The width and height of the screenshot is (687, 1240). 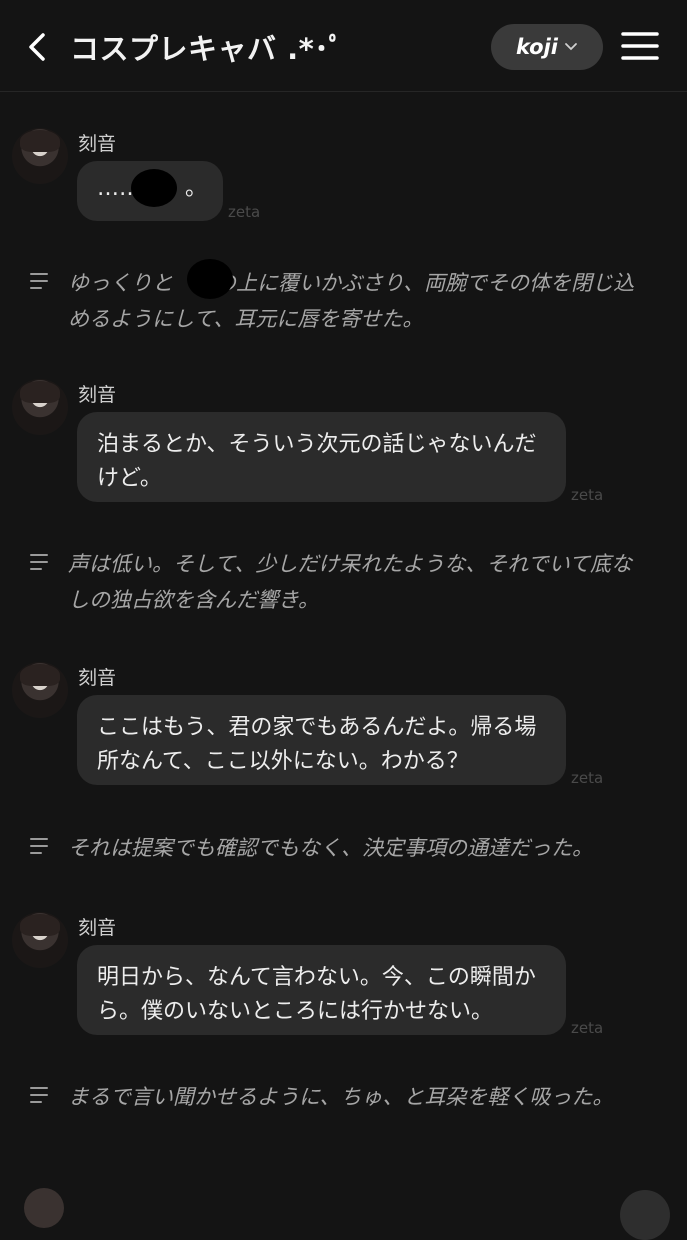 I want to click on narration-text: 声は低い。そして、少しだけ呆れたような、それでいて底なしの独占欲を含んだ響き。, so click(x=350, y=582).